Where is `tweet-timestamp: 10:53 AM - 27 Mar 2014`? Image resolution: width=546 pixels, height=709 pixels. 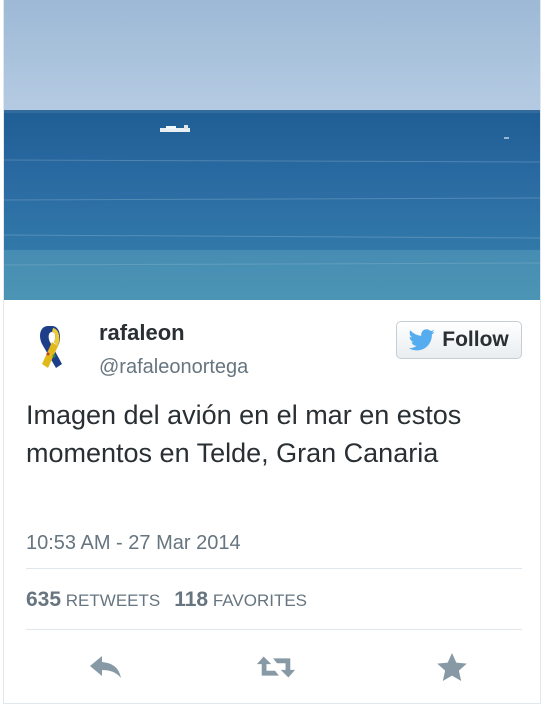 tweet-timestamp: 10:53 AM - 27 Mar 2014 is located at coordinates (133, 543).